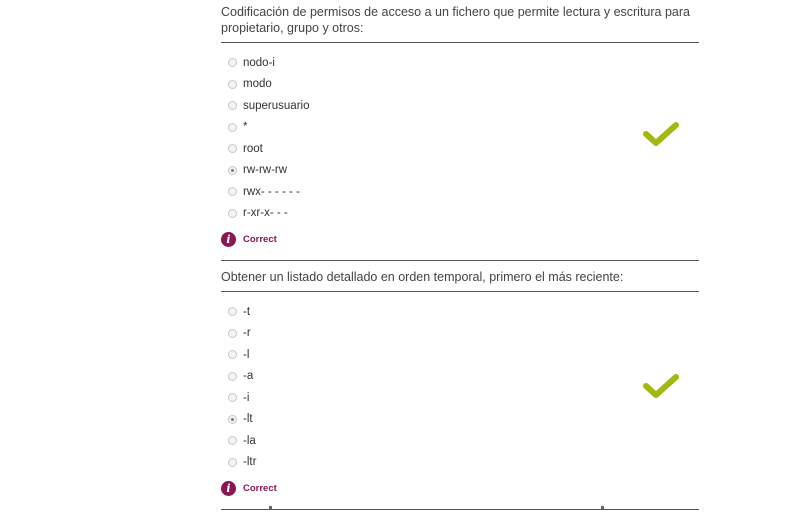  I want to click on answer-option: -l, so click(460, 355).